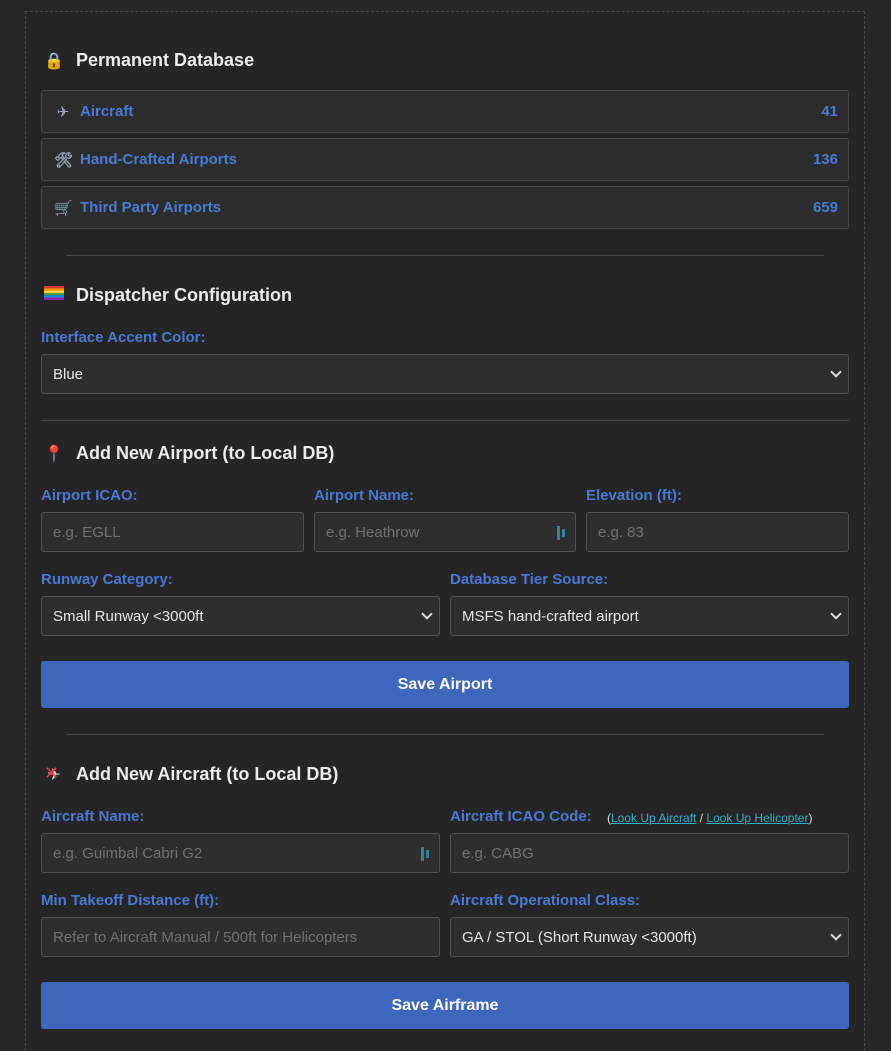  I want to click on rainbow-flag-icon, so click(54, 295).